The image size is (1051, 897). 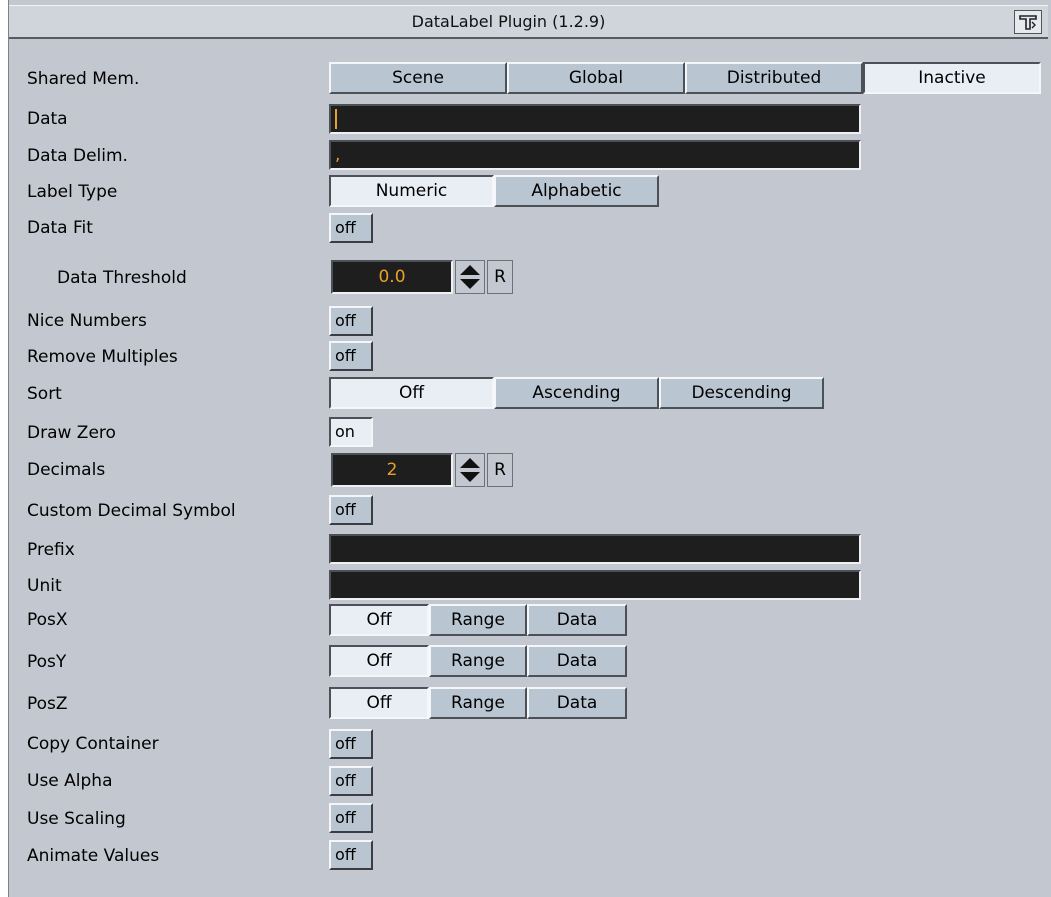 I want to click on title-bar: DataLabel Plugin (1.2.9), so click(x=528, y=22).